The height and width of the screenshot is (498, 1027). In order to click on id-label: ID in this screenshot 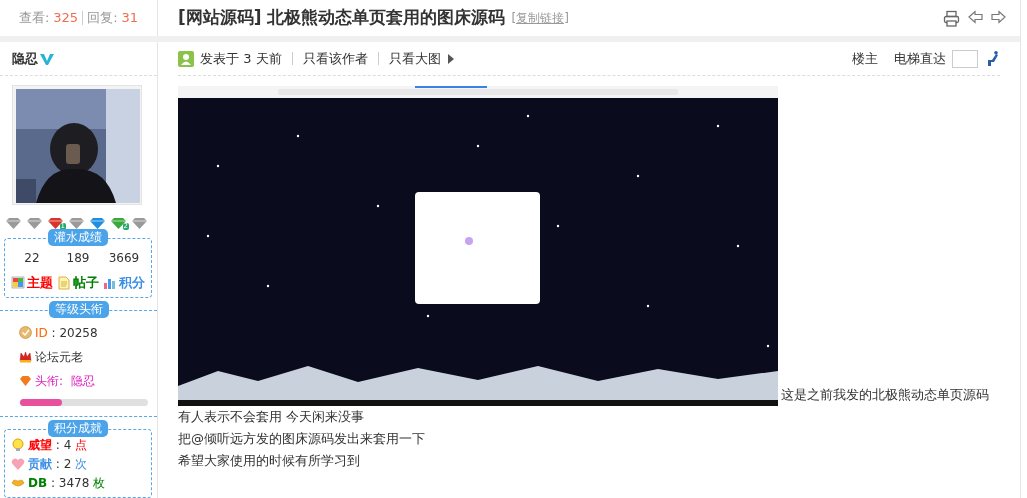, I will do `click(41, 332)`.